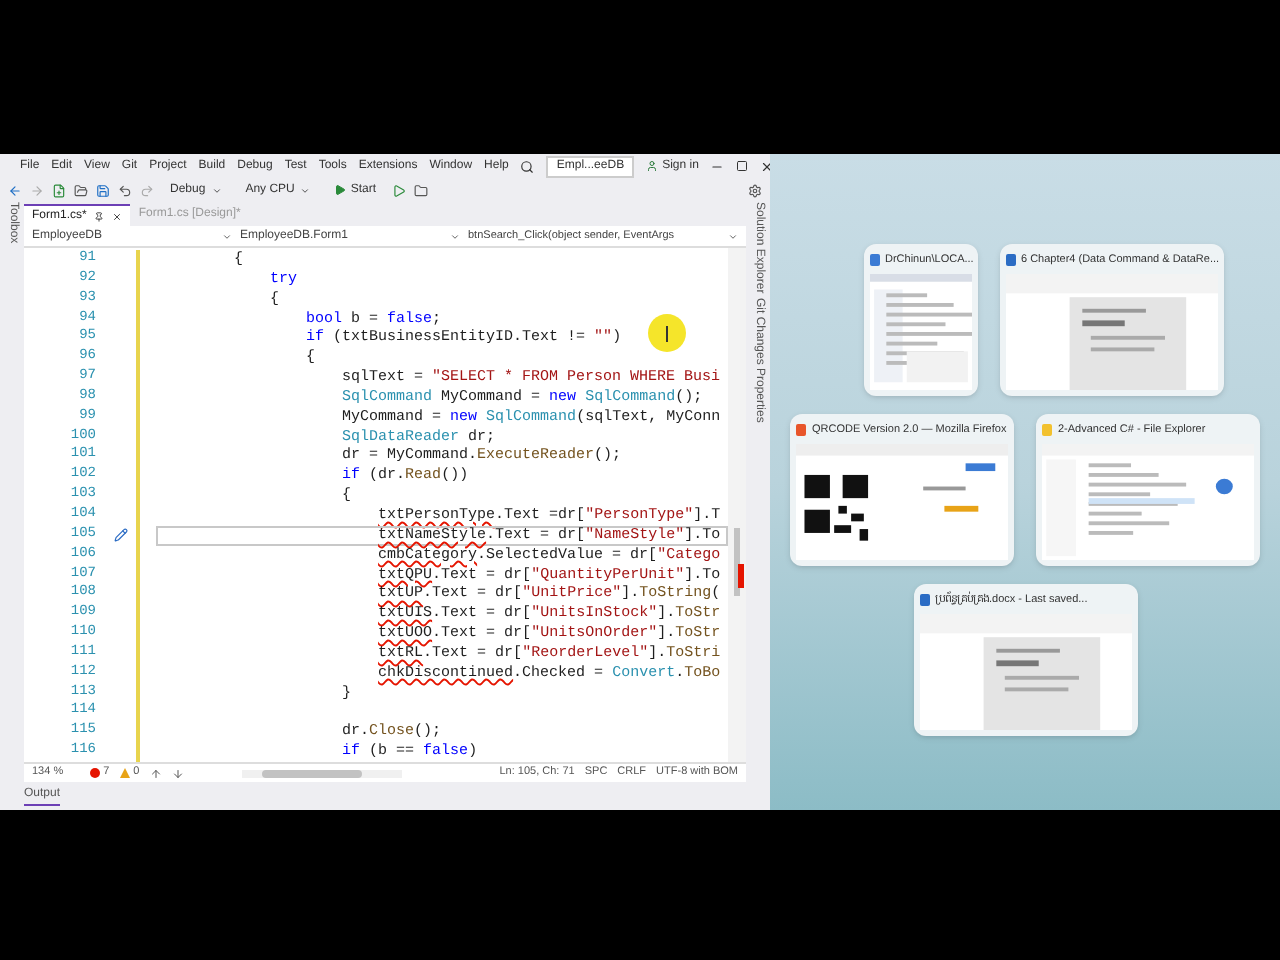 The image size is (1280, 960). What do you see at coordinates (99, 216) in the screenshot?
I see `pin-icon` at bounding box center [99, 216].